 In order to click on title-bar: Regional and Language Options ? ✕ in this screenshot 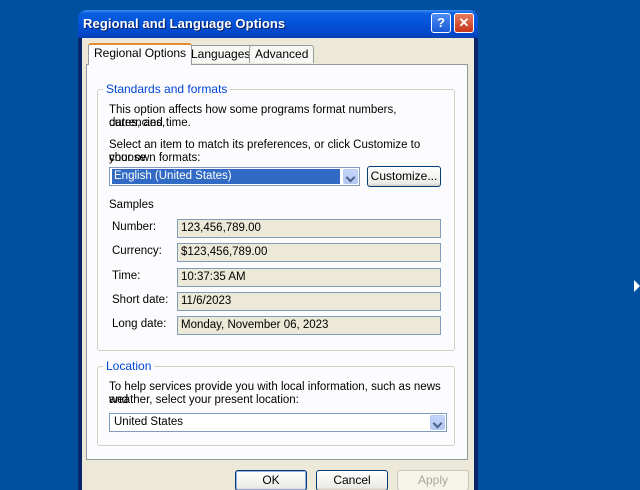, I will do `click(278, 24)`.